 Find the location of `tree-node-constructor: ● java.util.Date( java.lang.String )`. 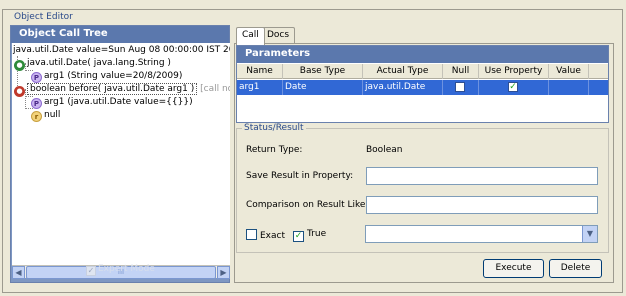

tree-node-constructor: ● java.util.Date( java.lang.String ) is located at coordinates (92, 64).